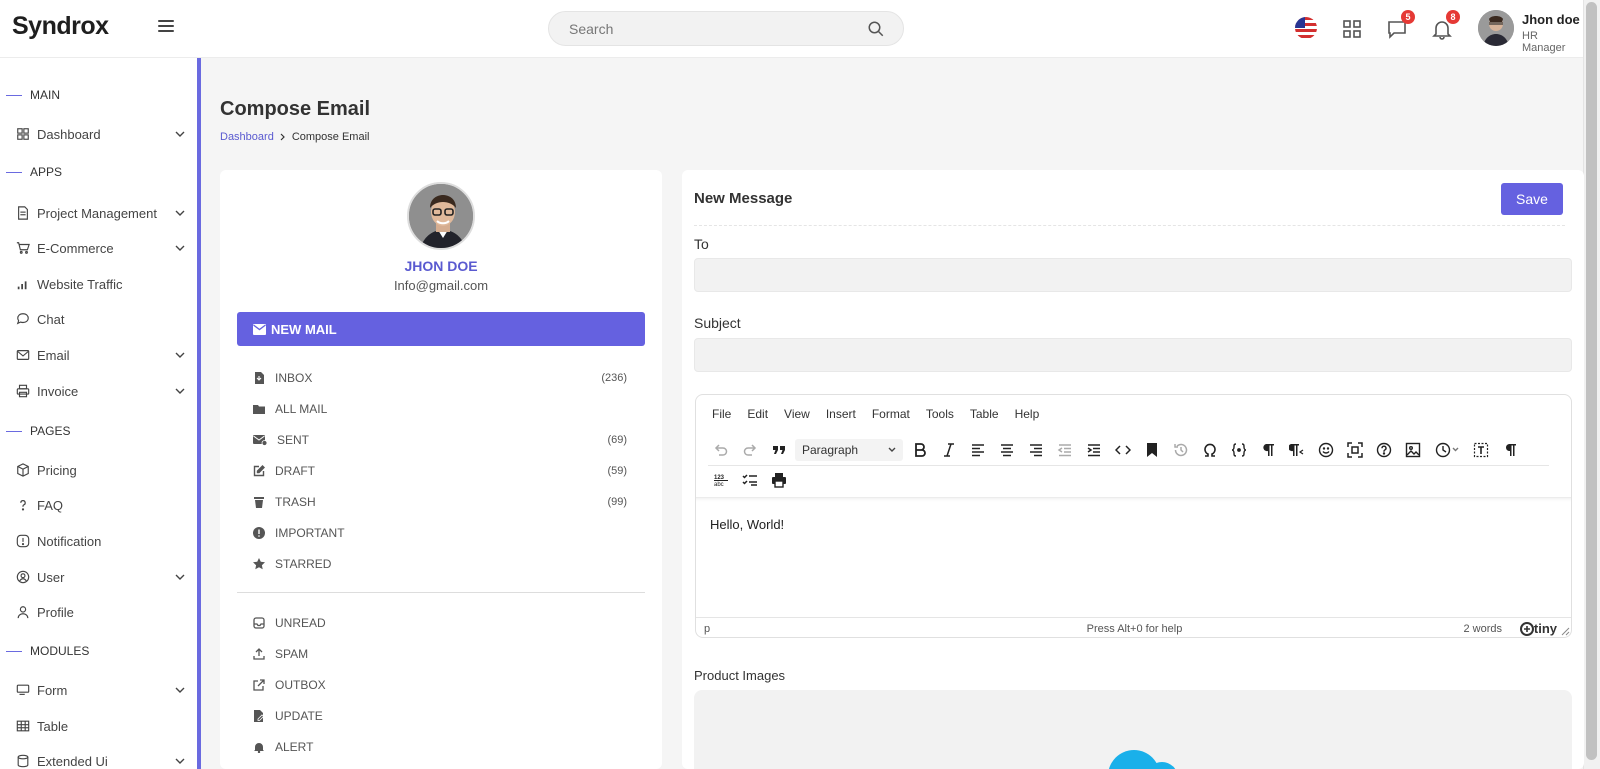 Image resolution: width=1600 pixels, height=769 pixels. I want to click on sidebar-scrollbar, so click(199, 413).